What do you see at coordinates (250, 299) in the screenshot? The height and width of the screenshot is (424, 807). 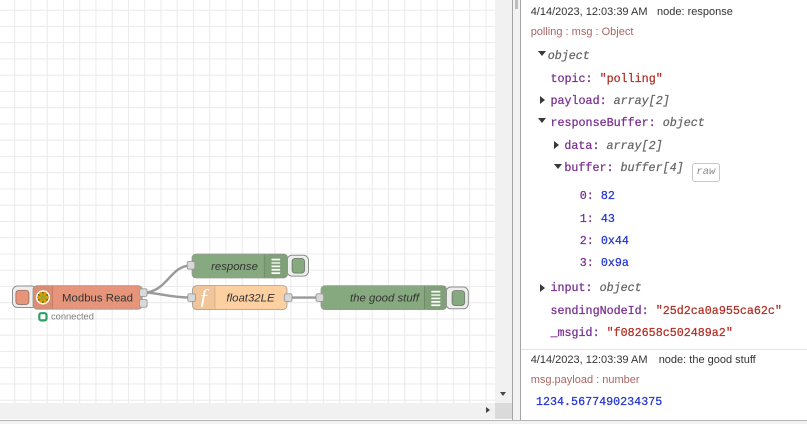 I see `svg-text: float32LE` at bounding box center [250, 299].